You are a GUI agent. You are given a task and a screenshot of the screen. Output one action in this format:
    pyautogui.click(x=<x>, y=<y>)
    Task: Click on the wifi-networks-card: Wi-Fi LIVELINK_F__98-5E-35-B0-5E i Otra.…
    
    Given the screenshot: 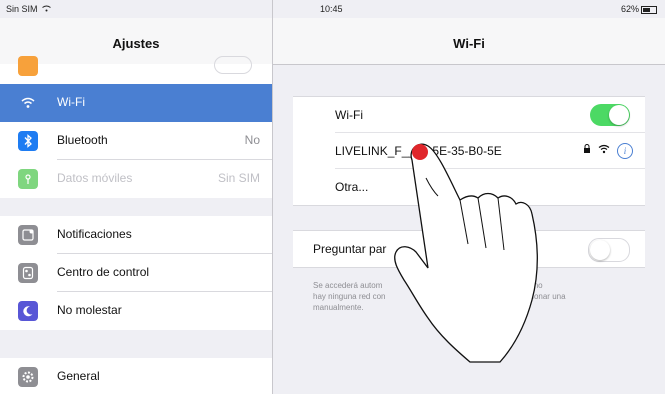 What is the action you would take?
    pyautogui.click(x=469, y=151)
    